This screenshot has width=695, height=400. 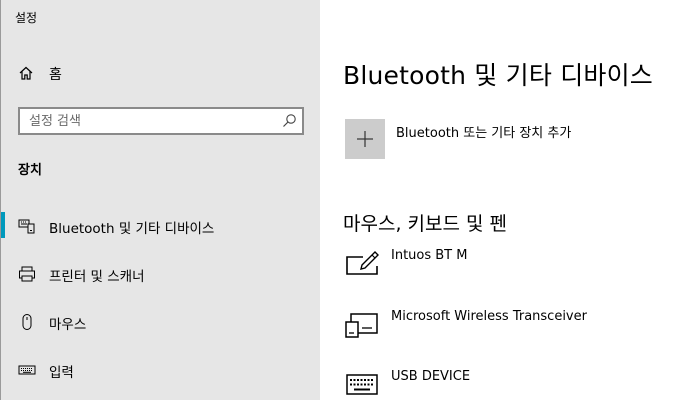 I want to click on add-device-tile, so click(x=365, y=139).